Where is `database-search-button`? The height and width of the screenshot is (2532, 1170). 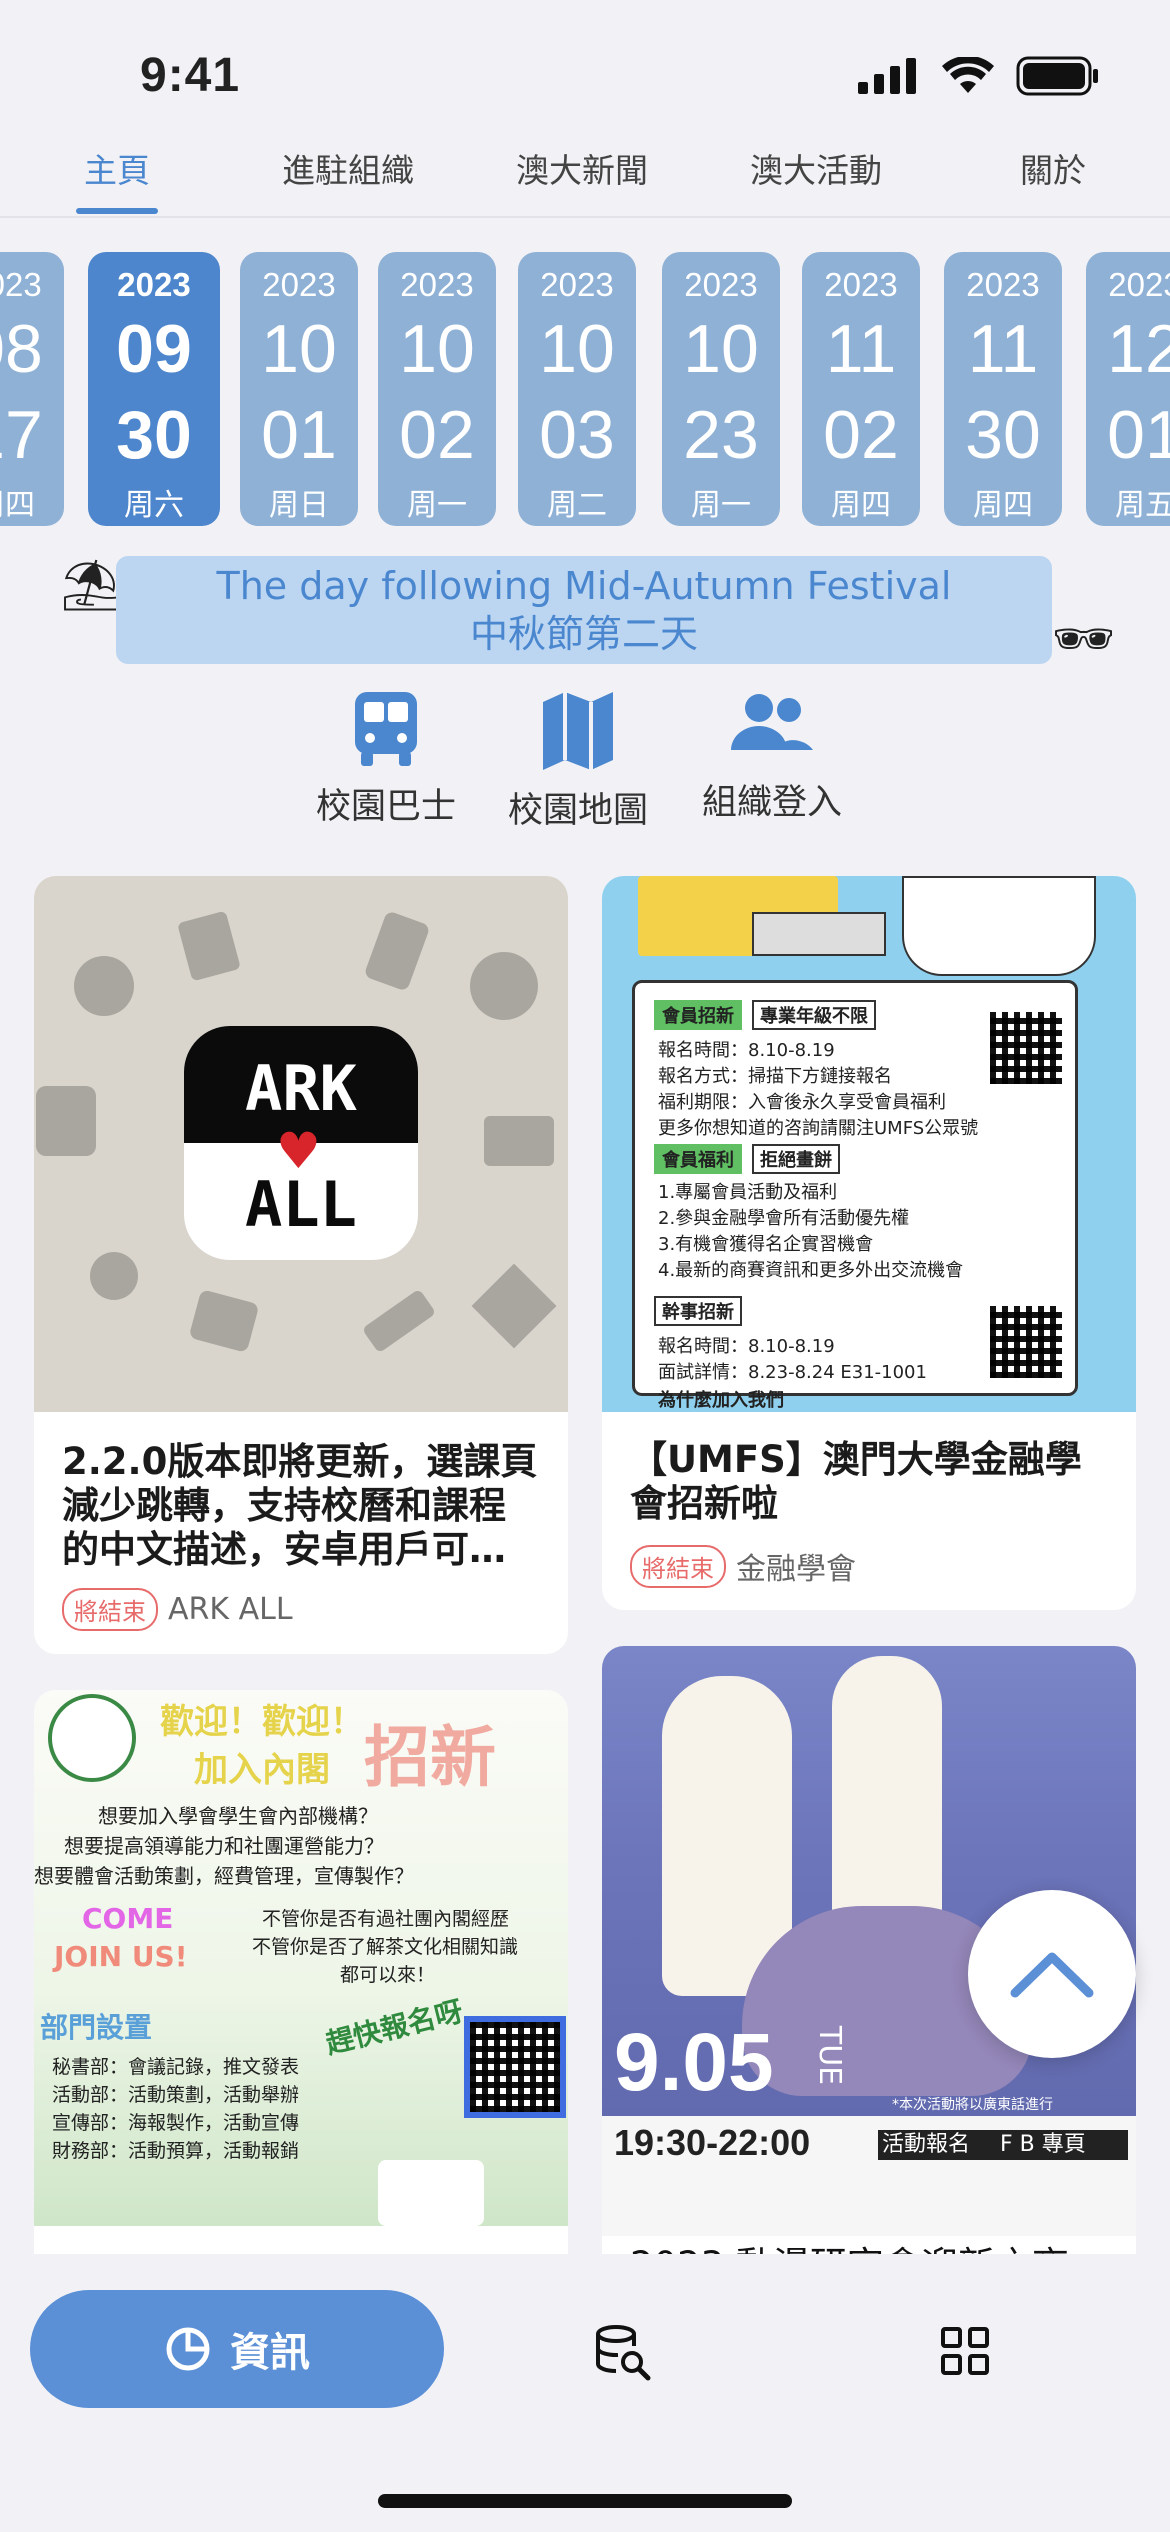 database-search-button is located at coordinates (622, 2352).